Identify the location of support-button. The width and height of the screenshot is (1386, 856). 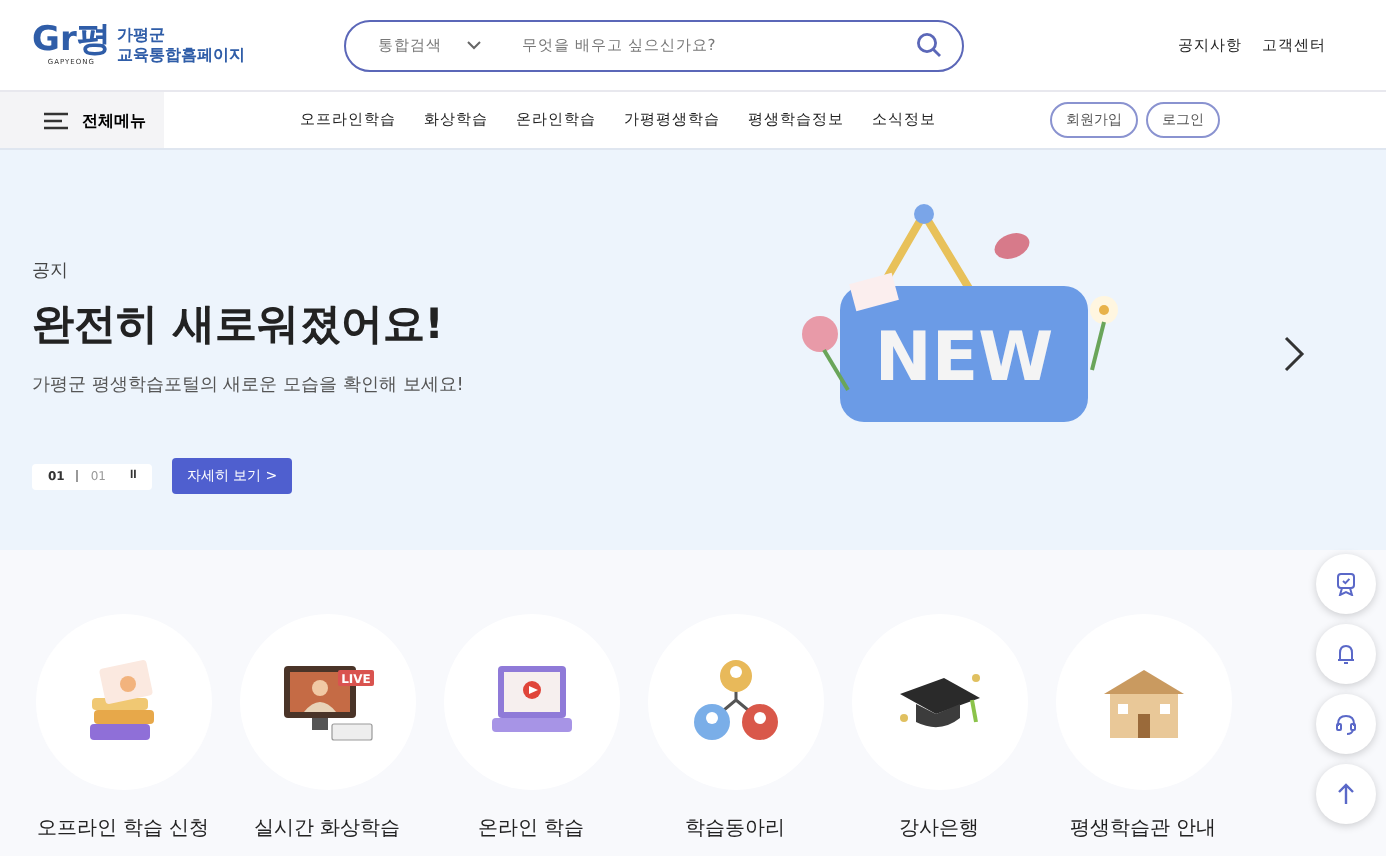
(1346, 724).